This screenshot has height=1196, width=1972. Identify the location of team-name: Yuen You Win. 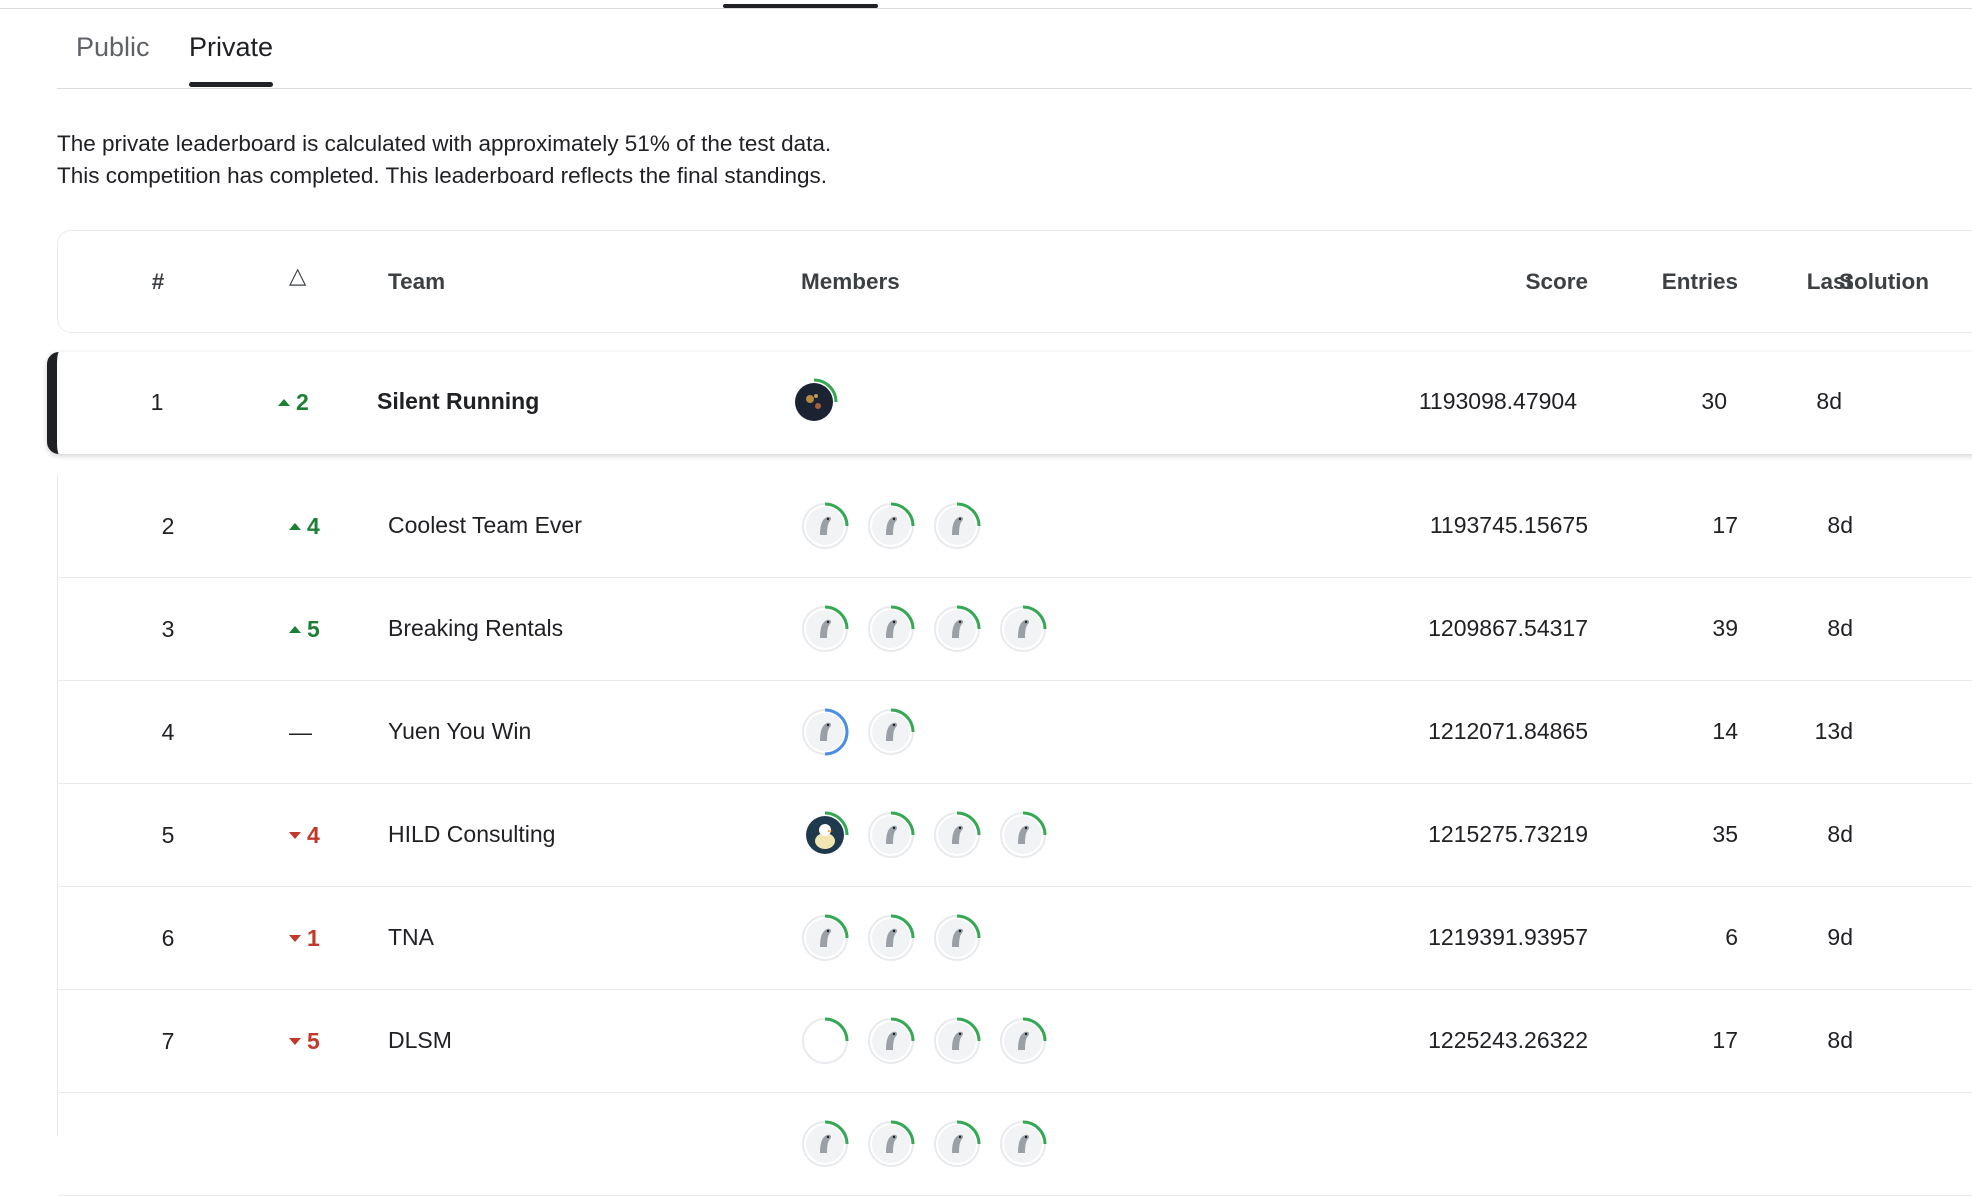
(459, 731).